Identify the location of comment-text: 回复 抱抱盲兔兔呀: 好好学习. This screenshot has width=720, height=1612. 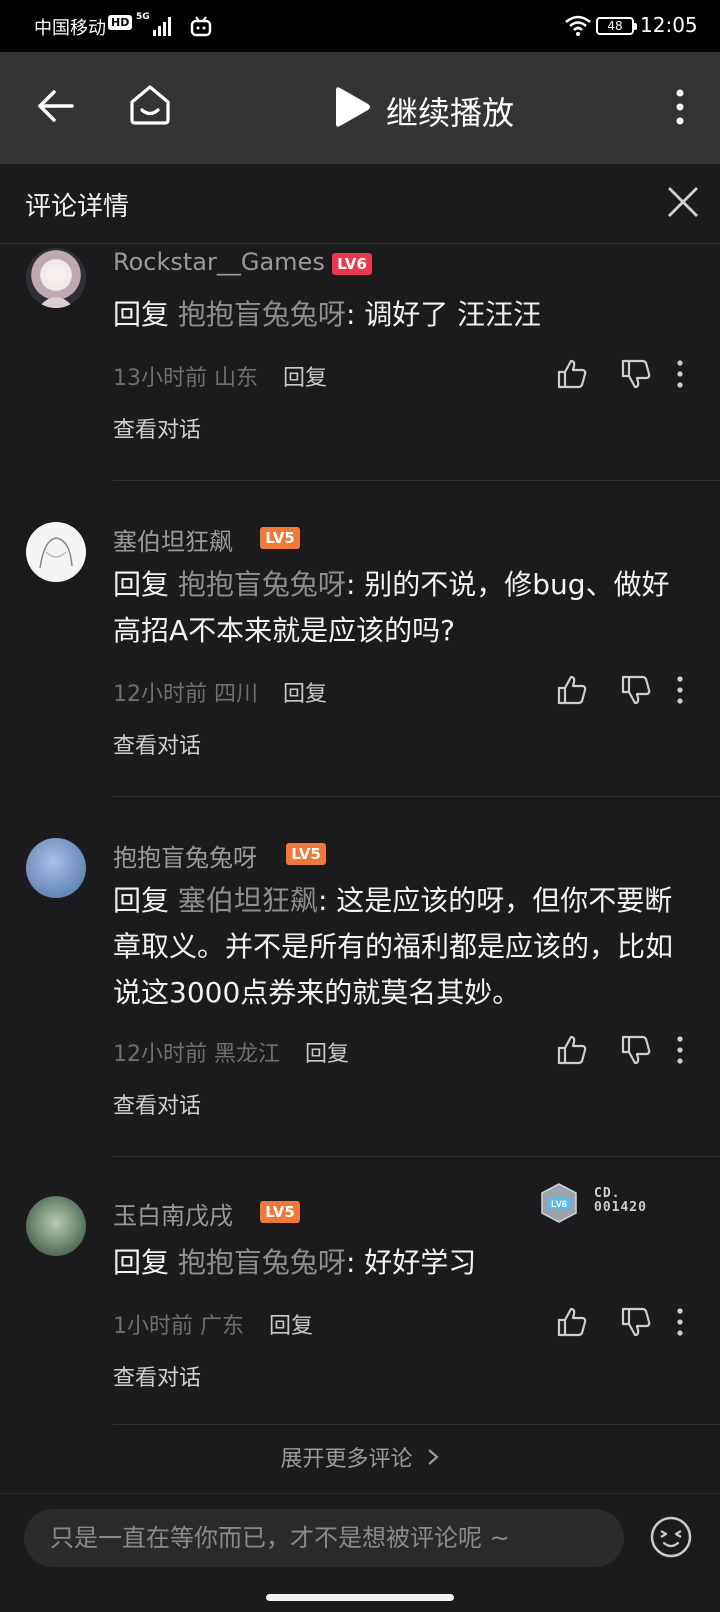
(398, 1263).